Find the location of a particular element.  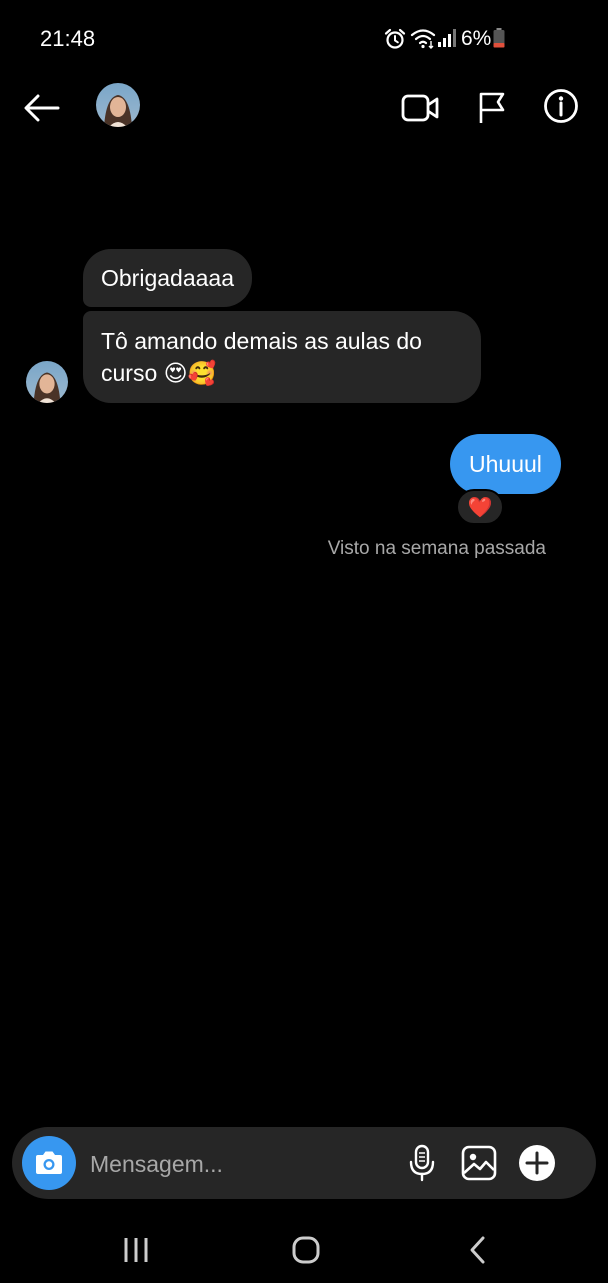

nav-back-button is located at coordinates (478, 1250).